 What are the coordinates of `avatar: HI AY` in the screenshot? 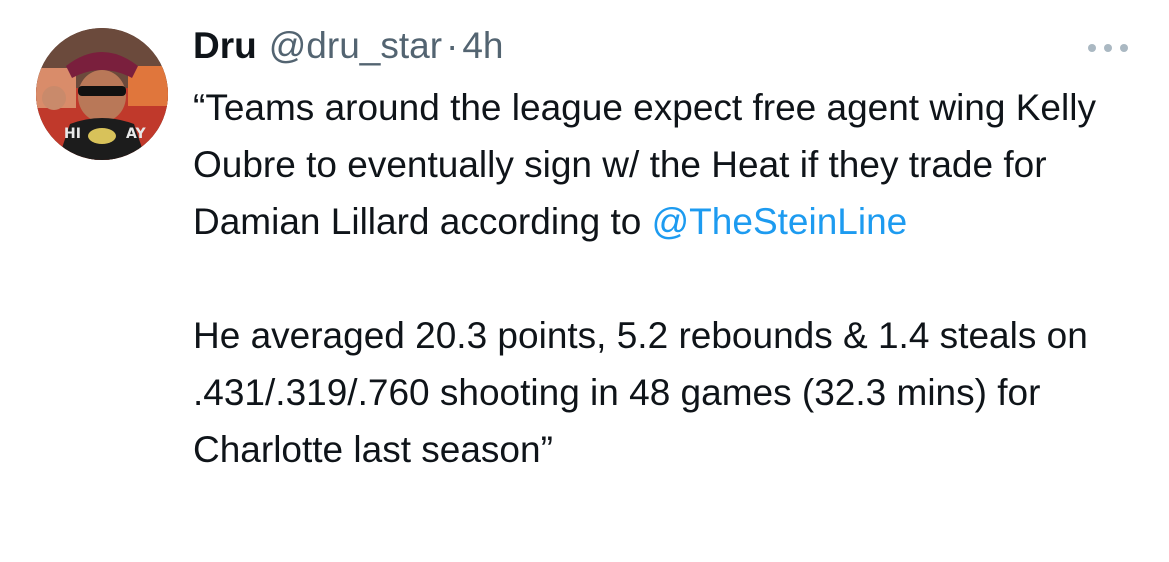 It's located at (102, 94).